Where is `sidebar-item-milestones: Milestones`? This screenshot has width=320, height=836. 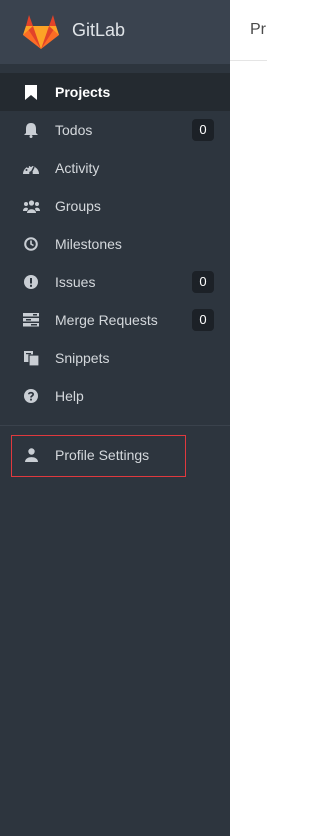
sidebar-item-milestones: Milestones is located at coordinates (115, 244).